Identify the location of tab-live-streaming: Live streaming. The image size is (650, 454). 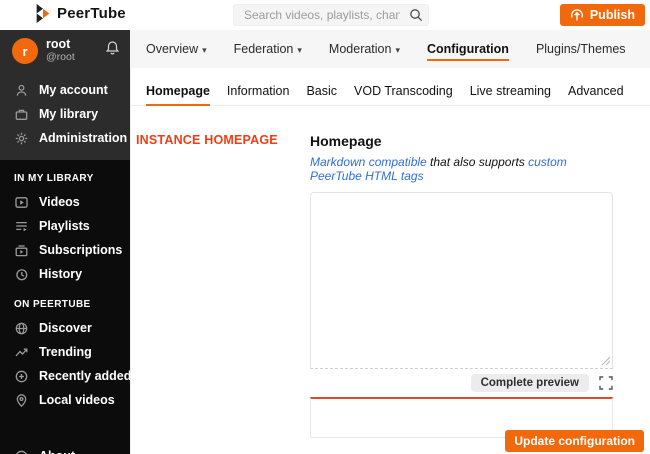
(510, 94).